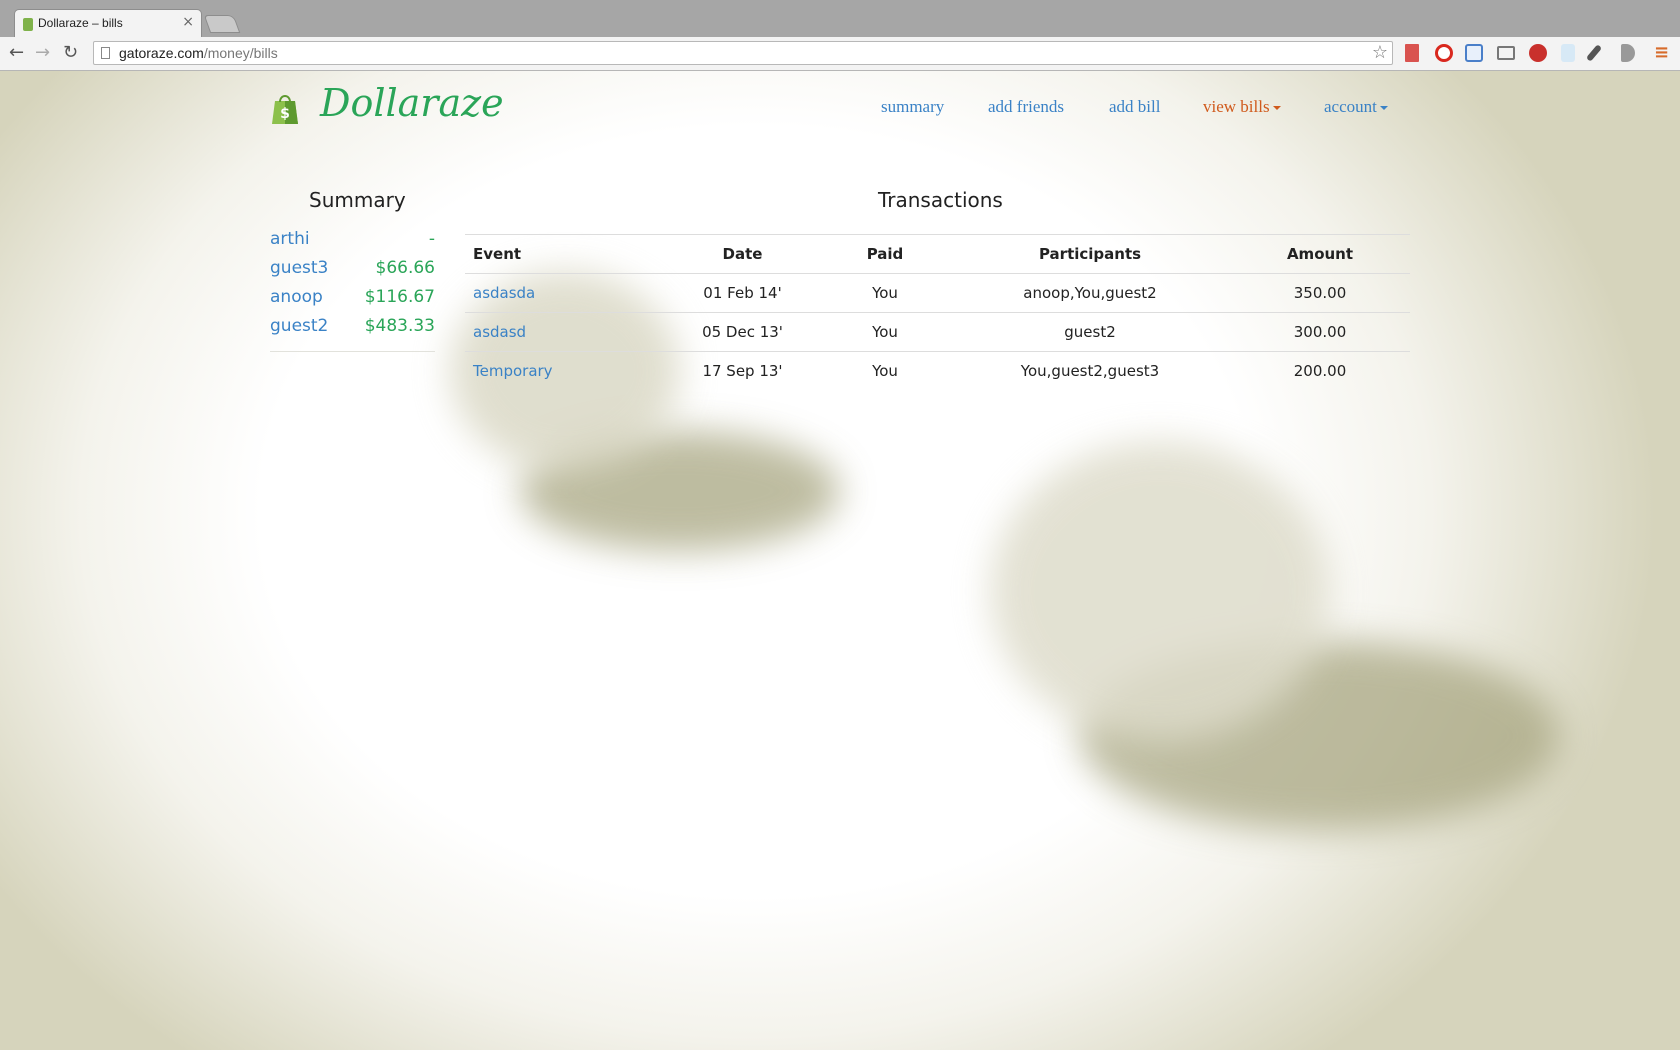  Describe the element at coordinates (1090, 332) in the screenshot. I see `participants-cell: guest2` at that location.